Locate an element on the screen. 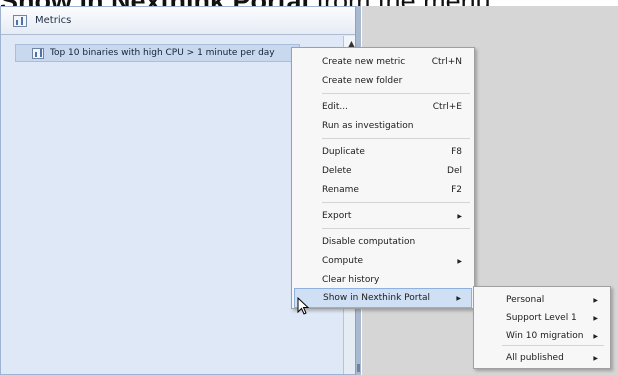  submenu-item-win-10-migration: Win 10 migration ▶ is located at coordinates (542, 336).